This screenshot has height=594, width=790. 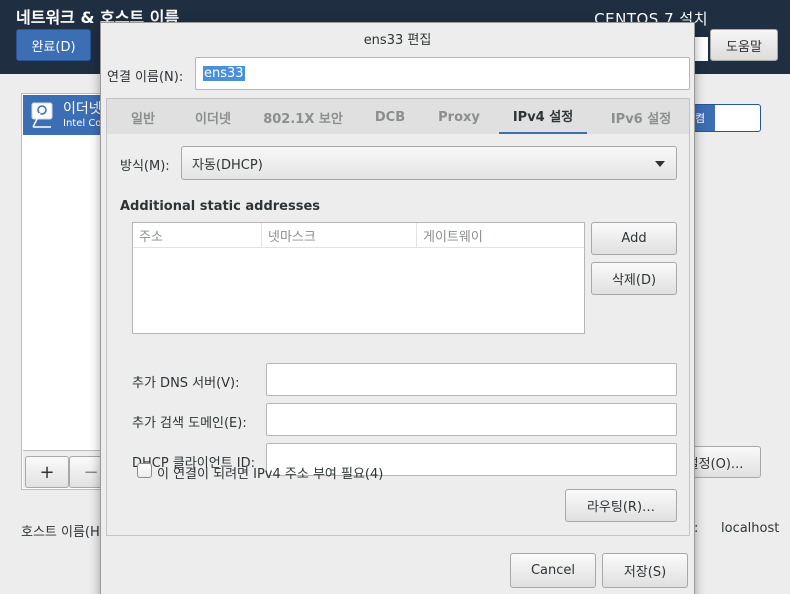 I want to click on keyboard-indicator, so click(x=701, y=49).